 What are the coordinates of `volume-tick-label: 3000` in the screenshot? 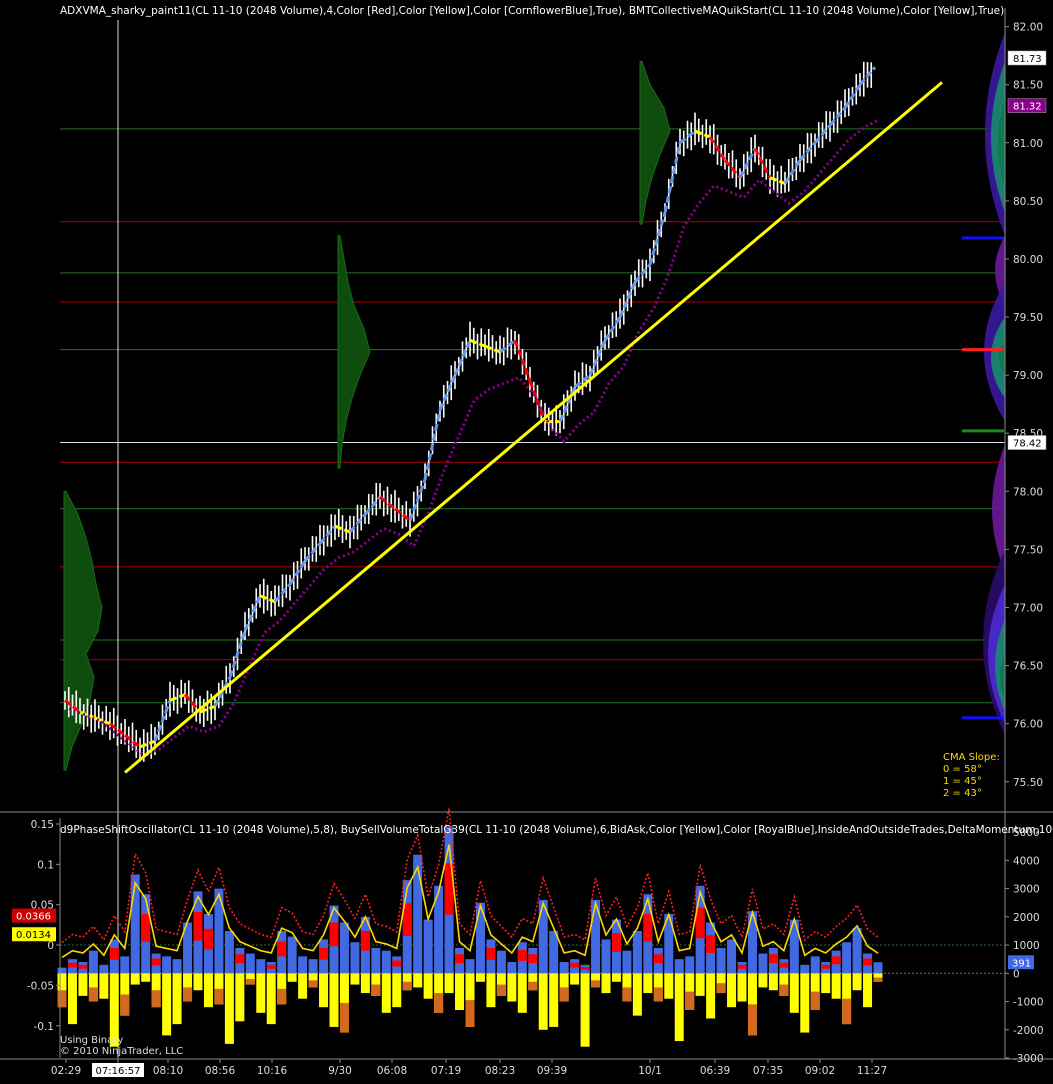 It's located at (1026, 890).